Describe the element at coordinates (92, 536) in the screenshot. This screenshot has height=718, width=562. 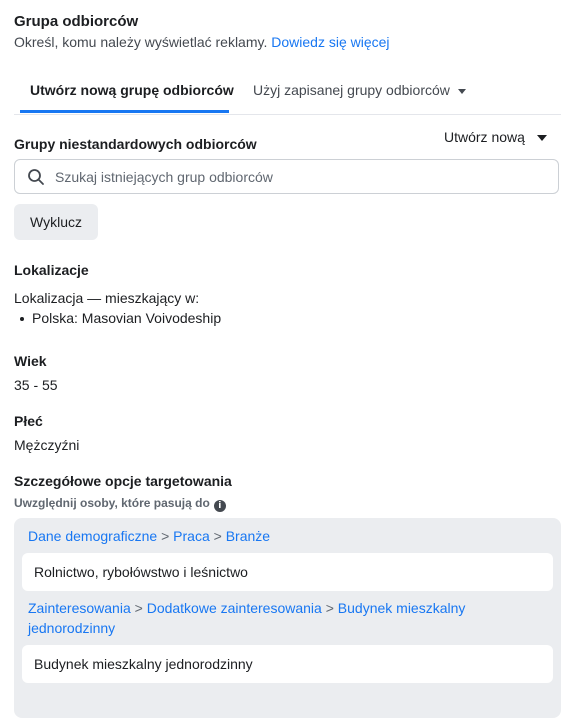
I see `breadcrumb-link: Dane demograficzne` at that location.